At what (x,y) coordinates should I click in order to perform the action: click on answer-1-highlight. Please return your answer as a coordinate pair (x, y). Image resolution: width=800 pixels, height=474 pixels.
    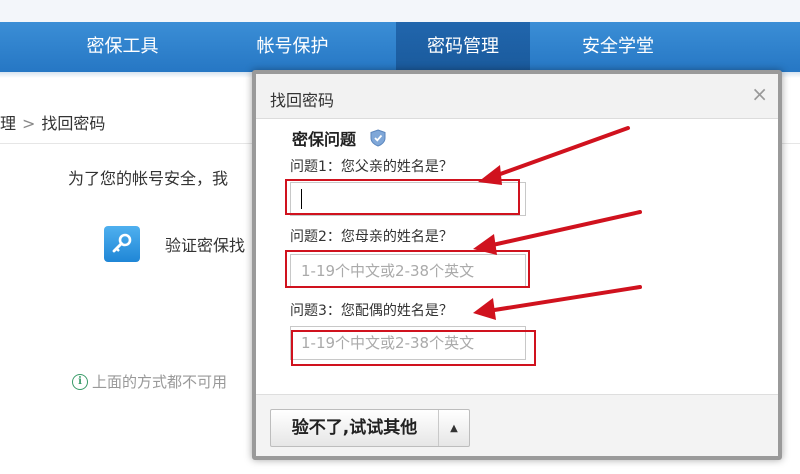
    Looking at the image, I should click on (402, 197).